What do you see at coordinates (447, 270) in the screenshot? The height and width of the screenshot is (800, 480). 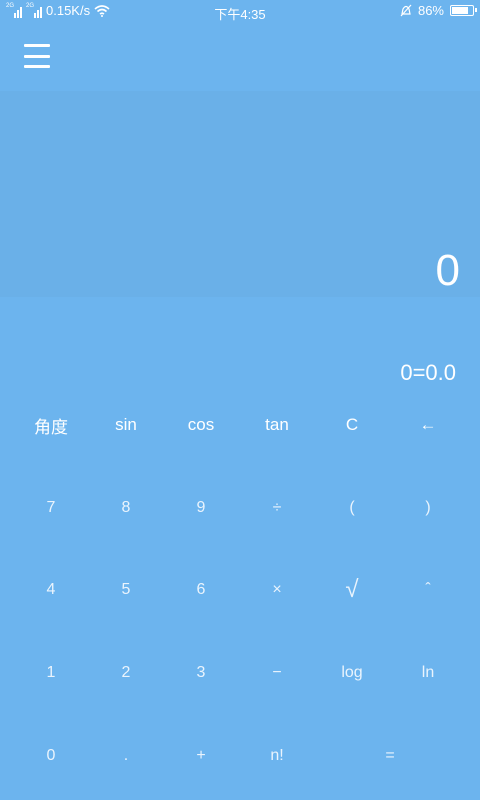 I see `display-value: 0` at bounding box center [447, 270].